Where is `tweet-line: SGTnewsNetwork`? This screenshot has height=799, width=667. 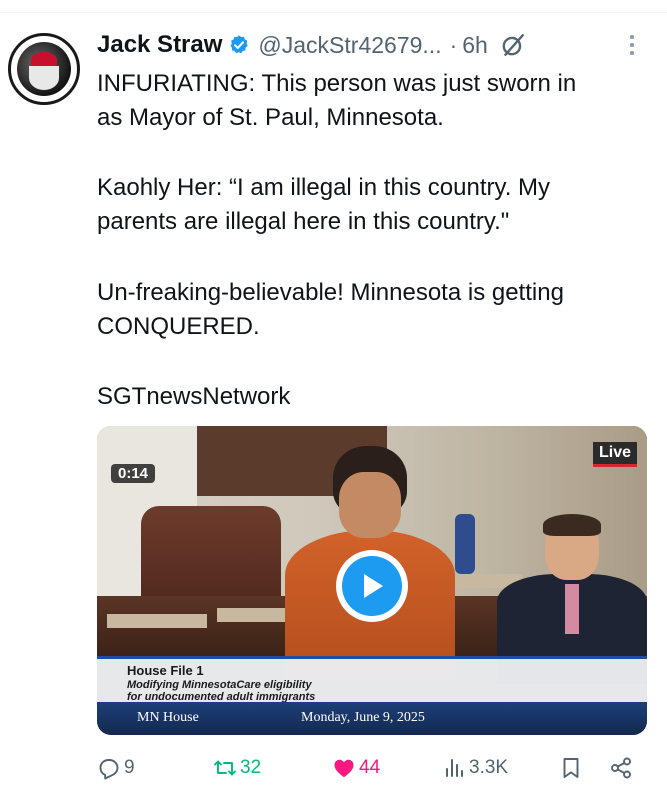 tweet-line: SGTnewsNetwork is located at coordinates (194, 396).